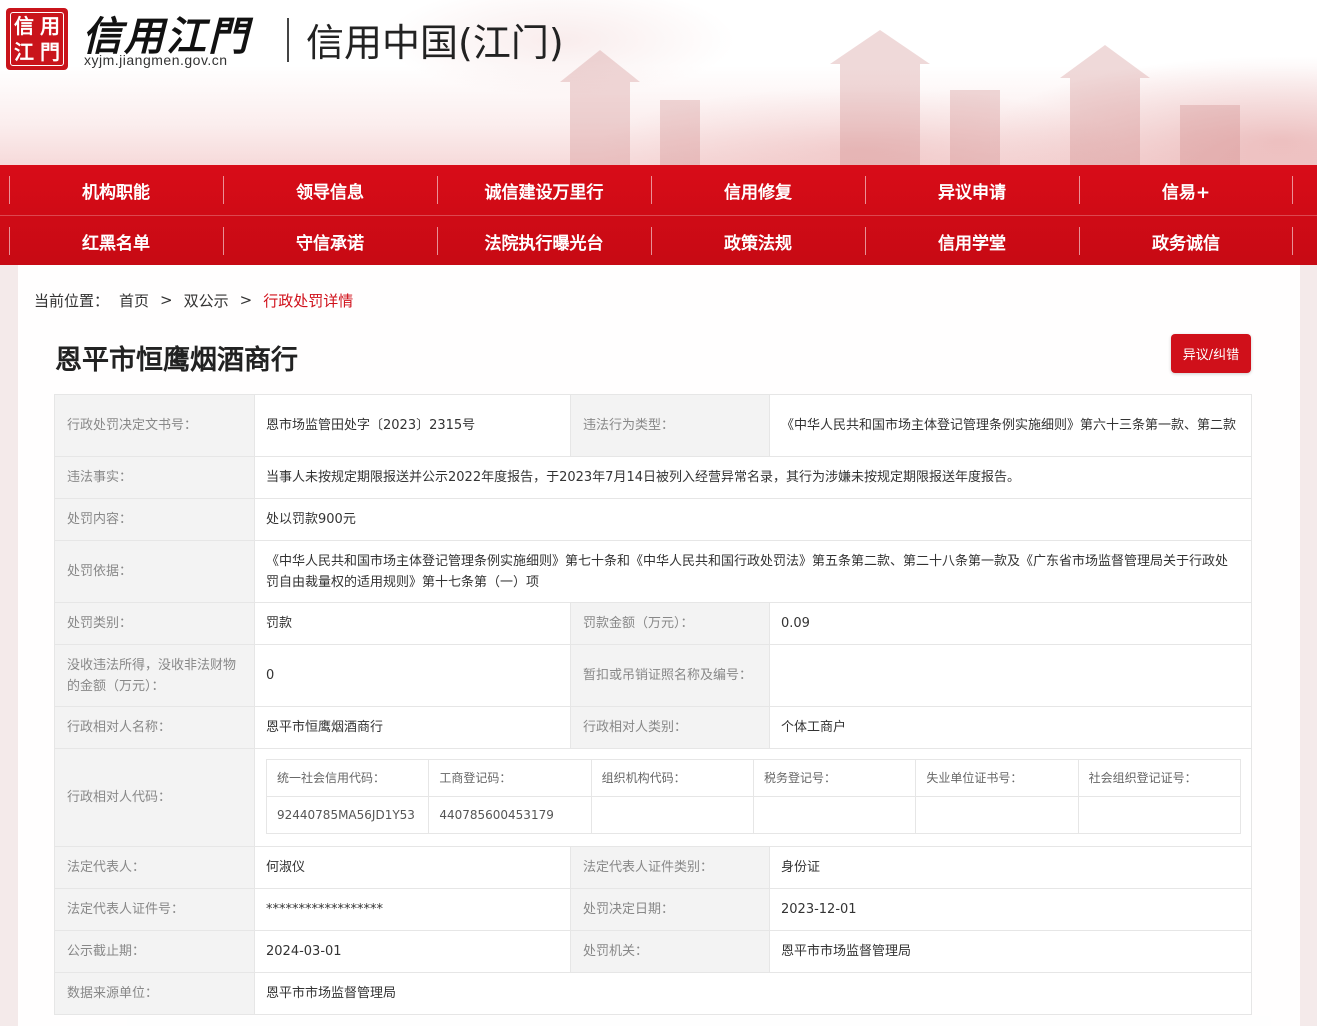  I want to click on confiscated-amount-value: 0, so click(412, 675).